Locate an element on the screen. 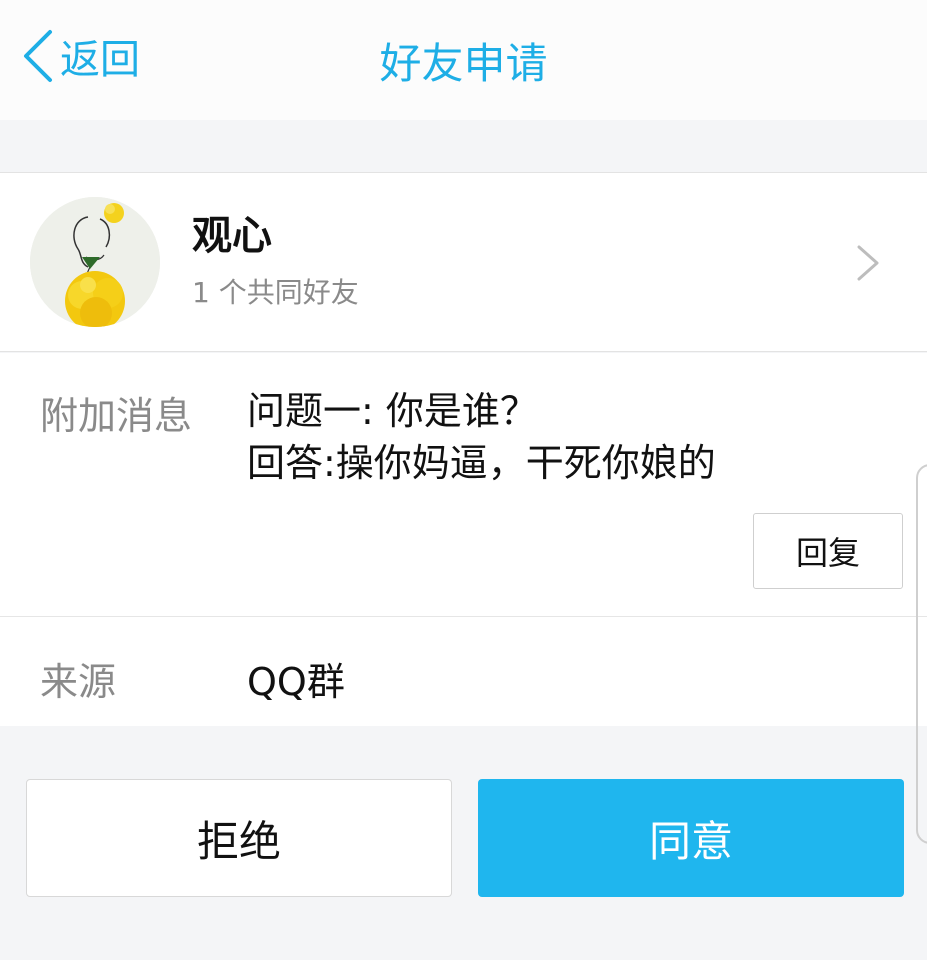 Image resolution: width=927 pixels, height=960 pixels. top-nav-bar: 返回 好友申请 is located at coordinates (463, 60).